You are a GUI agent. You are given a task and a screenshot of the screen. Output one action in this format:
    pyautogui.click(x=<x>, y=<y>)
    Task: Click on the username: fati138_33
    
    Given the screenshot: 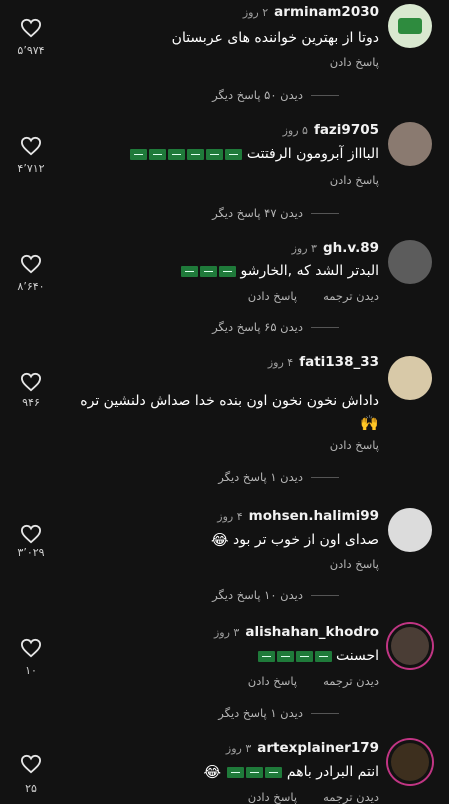 What is the action you would take?
    pyautogui.click(x=339, y=362)
    